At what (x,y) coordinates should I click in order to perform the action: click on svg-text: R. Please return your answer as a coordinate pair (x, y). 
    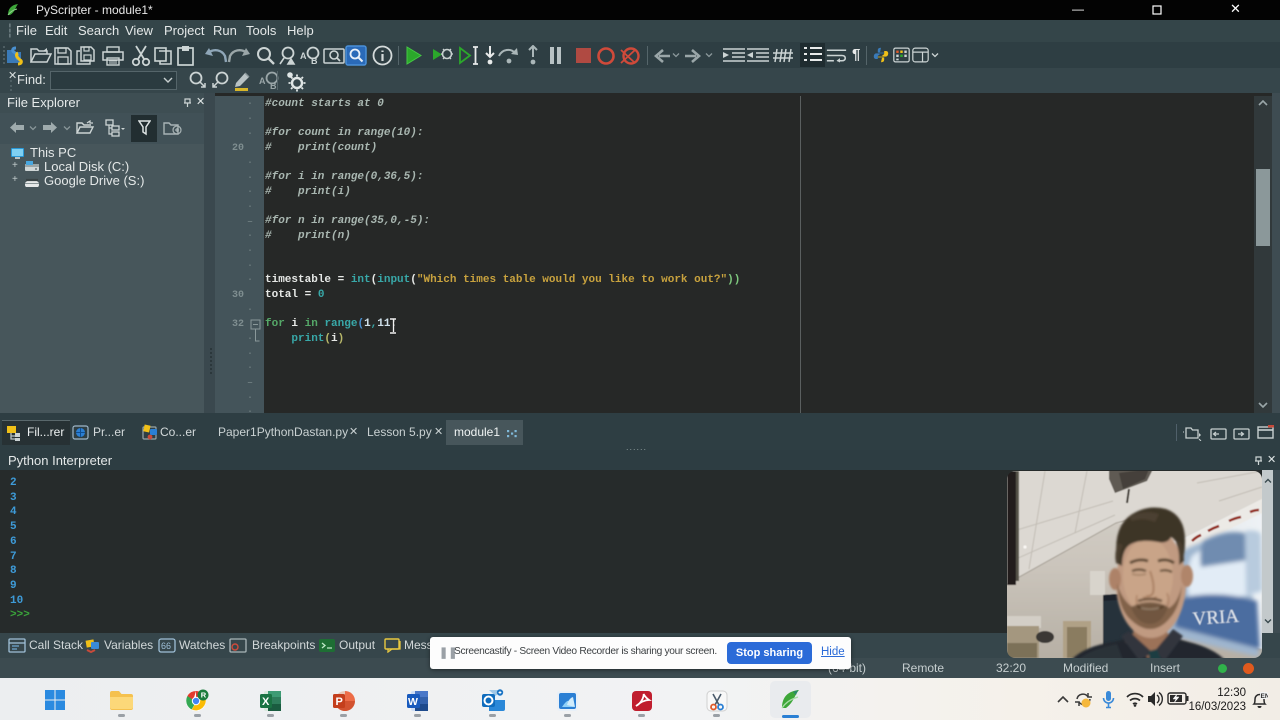
    Looking at the image, I should click on (204, 695).